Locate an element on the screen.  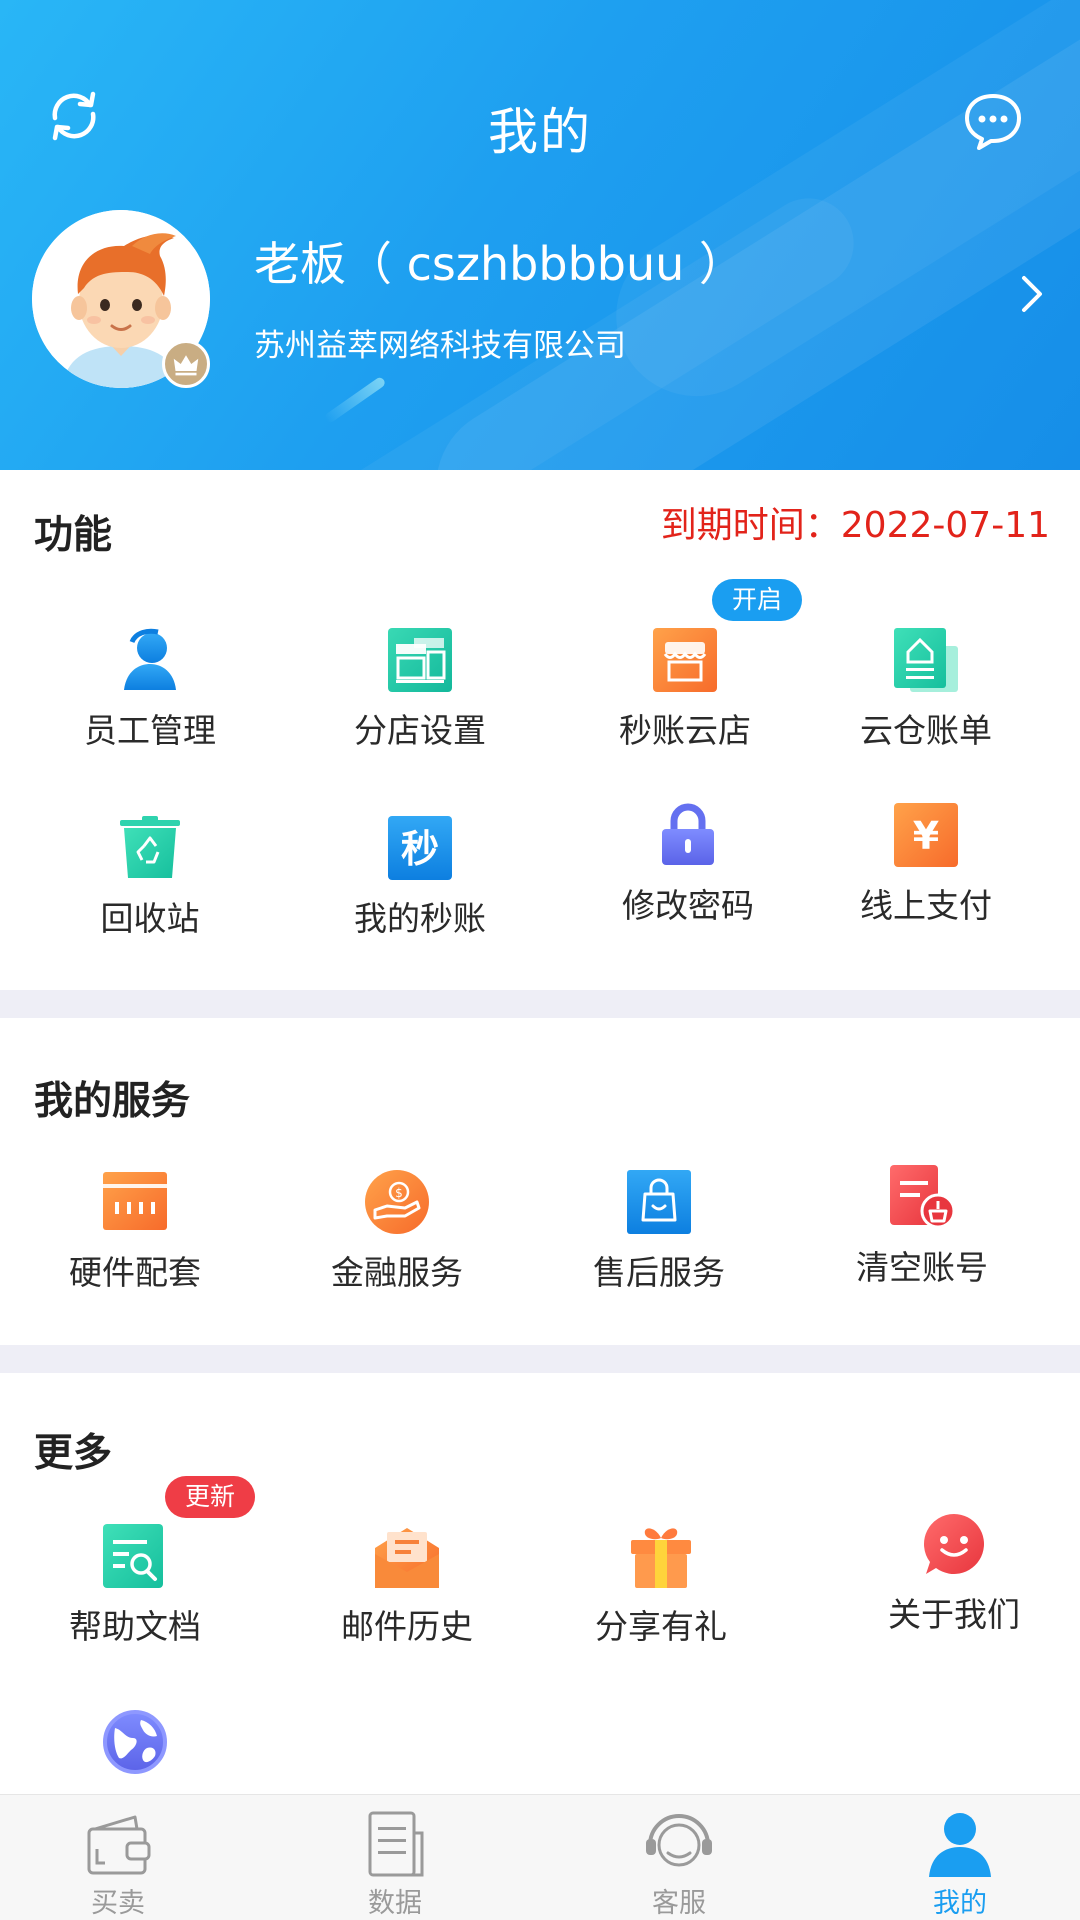
function-item-label: 我的秒账 is located at coordinates (420, 918).